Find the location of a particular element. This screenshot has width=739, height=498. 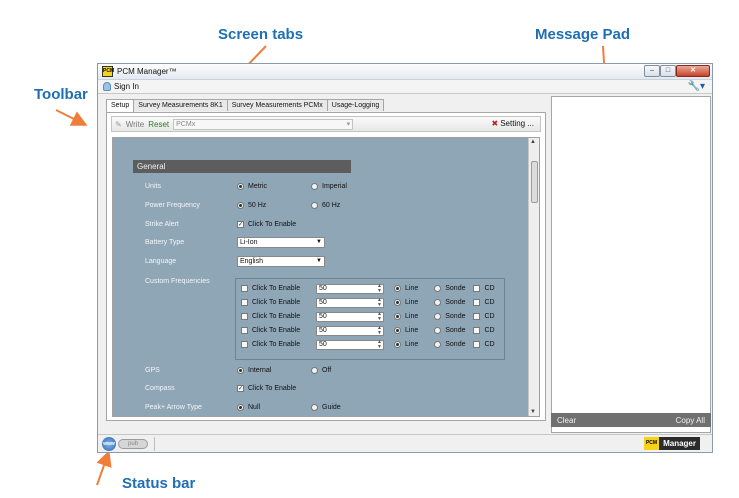

scroll-thumb is located at coordinates (534, 182).